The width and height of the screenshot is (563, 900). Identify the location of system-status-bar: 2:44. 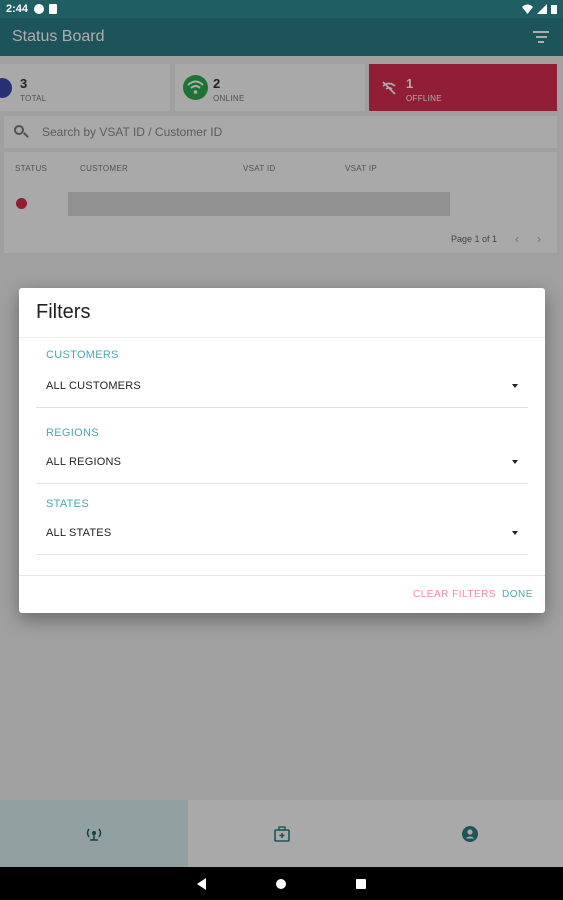
(281, 9).